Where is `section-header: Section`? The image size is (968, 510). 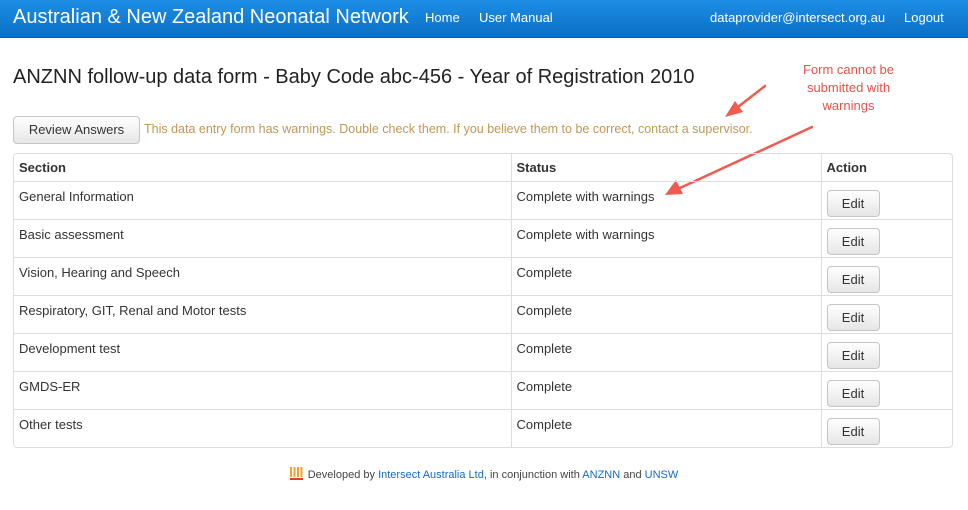 section-header: Section is located at coordinates (42, 167).